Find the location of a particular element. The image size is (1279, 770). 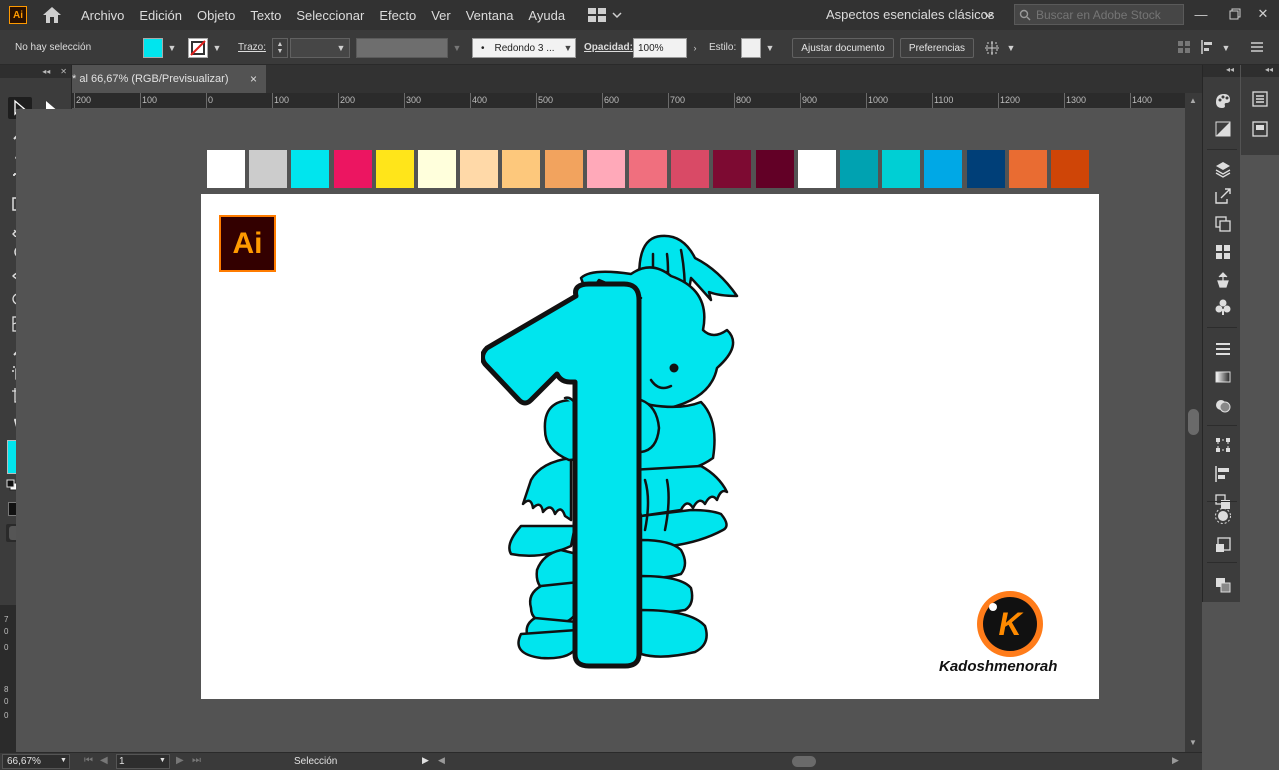

menu-archivo: Archivo is located at coordinates (102, 15).